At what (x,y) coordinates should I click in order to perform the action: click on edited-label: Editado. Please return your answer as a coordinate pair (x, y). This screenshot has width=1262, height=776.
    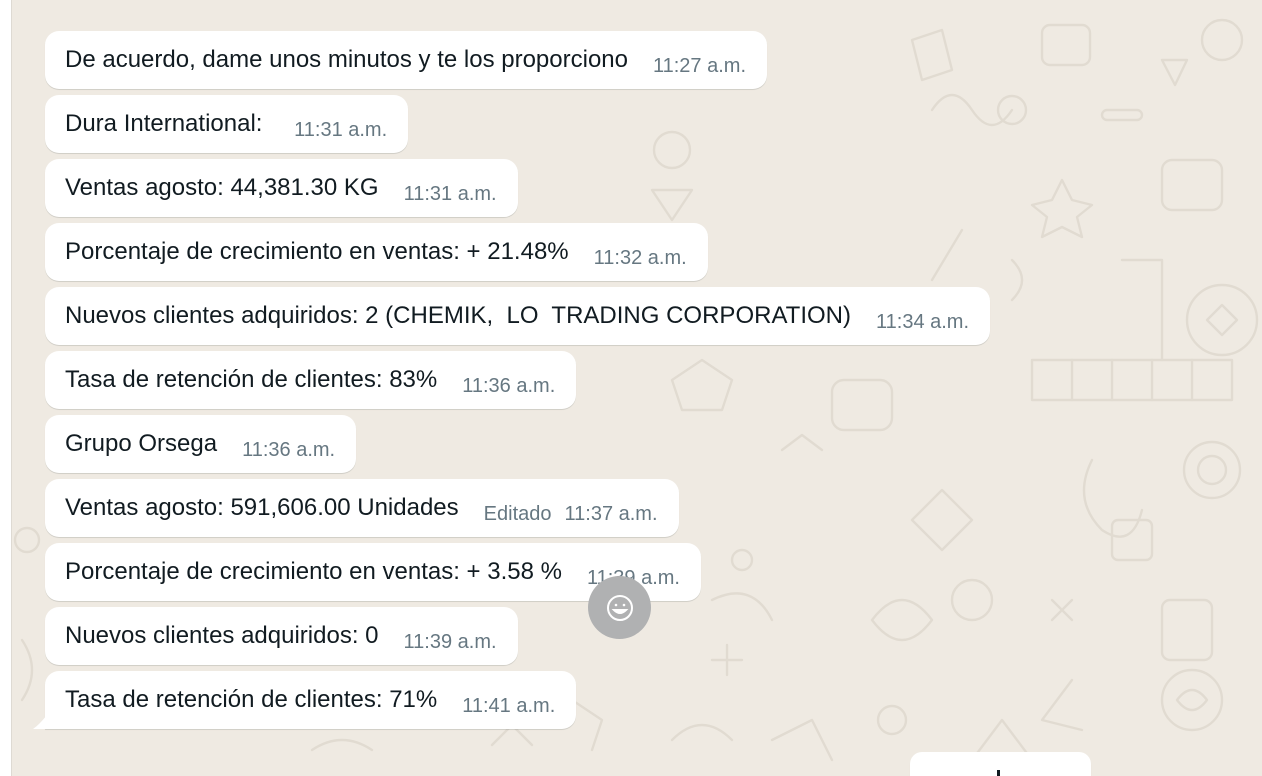
    Looking at the image, I should click on (517, 514).